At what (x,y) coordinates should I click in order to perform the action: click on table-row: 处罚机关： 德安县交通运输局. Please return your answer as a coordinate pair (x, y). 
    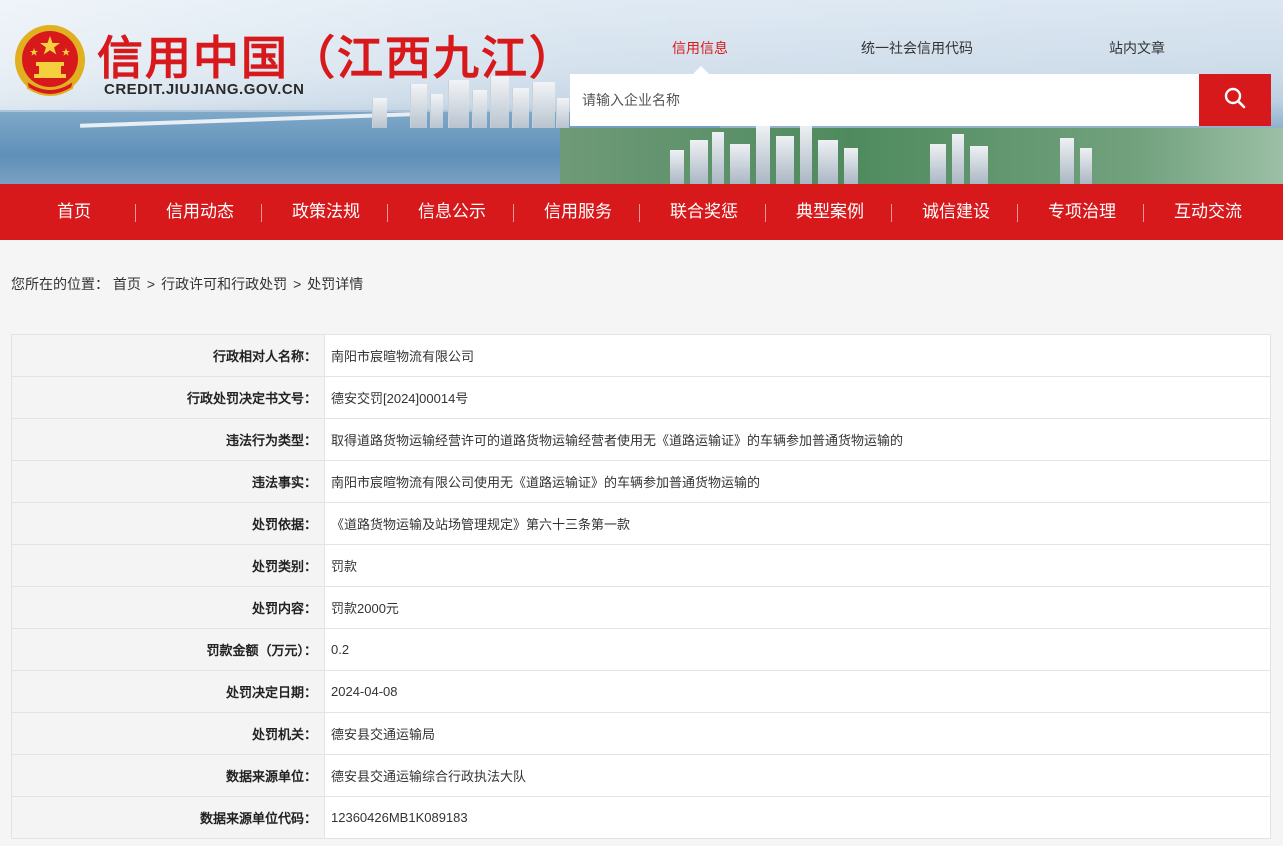
    Looking at the image, I should click on (641, 733).